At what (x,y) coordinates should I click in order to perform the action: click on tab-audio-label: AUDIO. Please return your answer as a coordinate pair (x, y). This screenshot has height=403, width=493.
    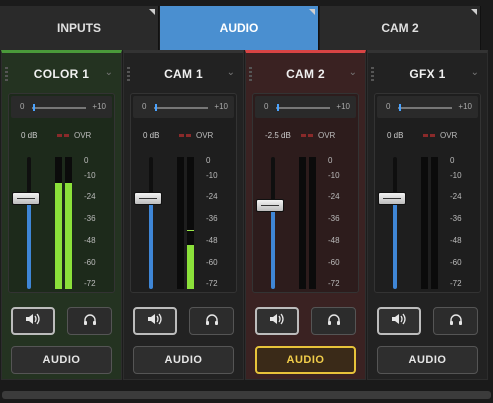
    Looking at the image, I should click on (239, 28).